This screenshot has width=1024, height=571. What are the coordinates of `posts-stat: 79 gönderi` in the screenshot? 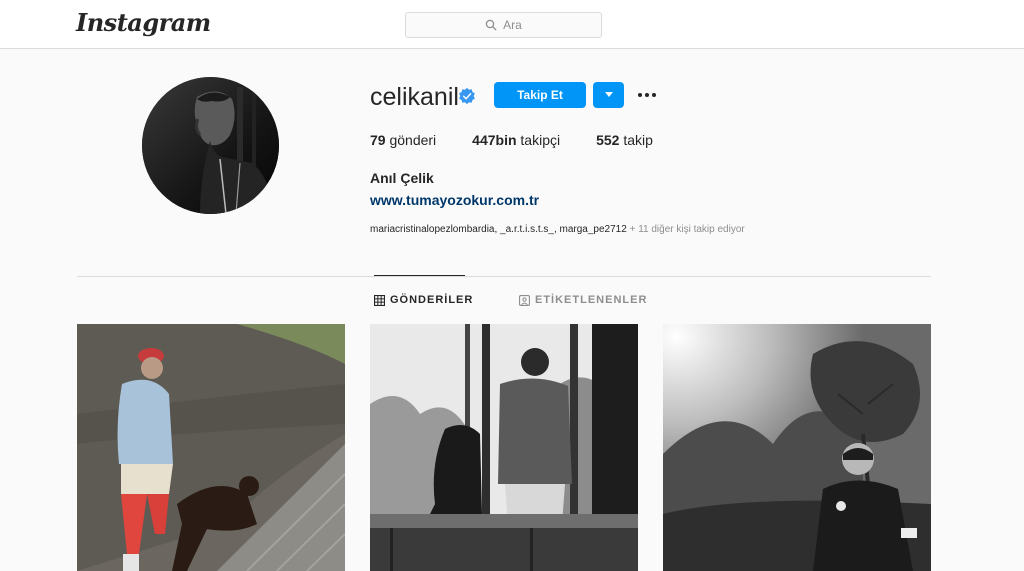 It's located at (403, 140).